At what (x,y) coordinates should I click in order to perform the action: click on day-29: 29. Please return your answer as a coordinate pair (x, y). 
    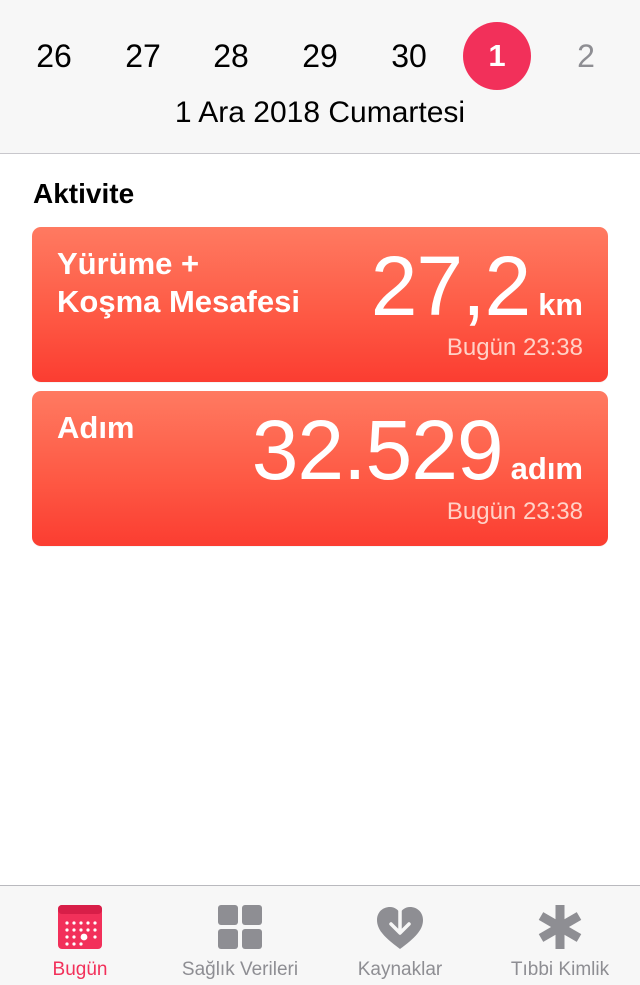
    Looking at the image, I should click on (320, 56).